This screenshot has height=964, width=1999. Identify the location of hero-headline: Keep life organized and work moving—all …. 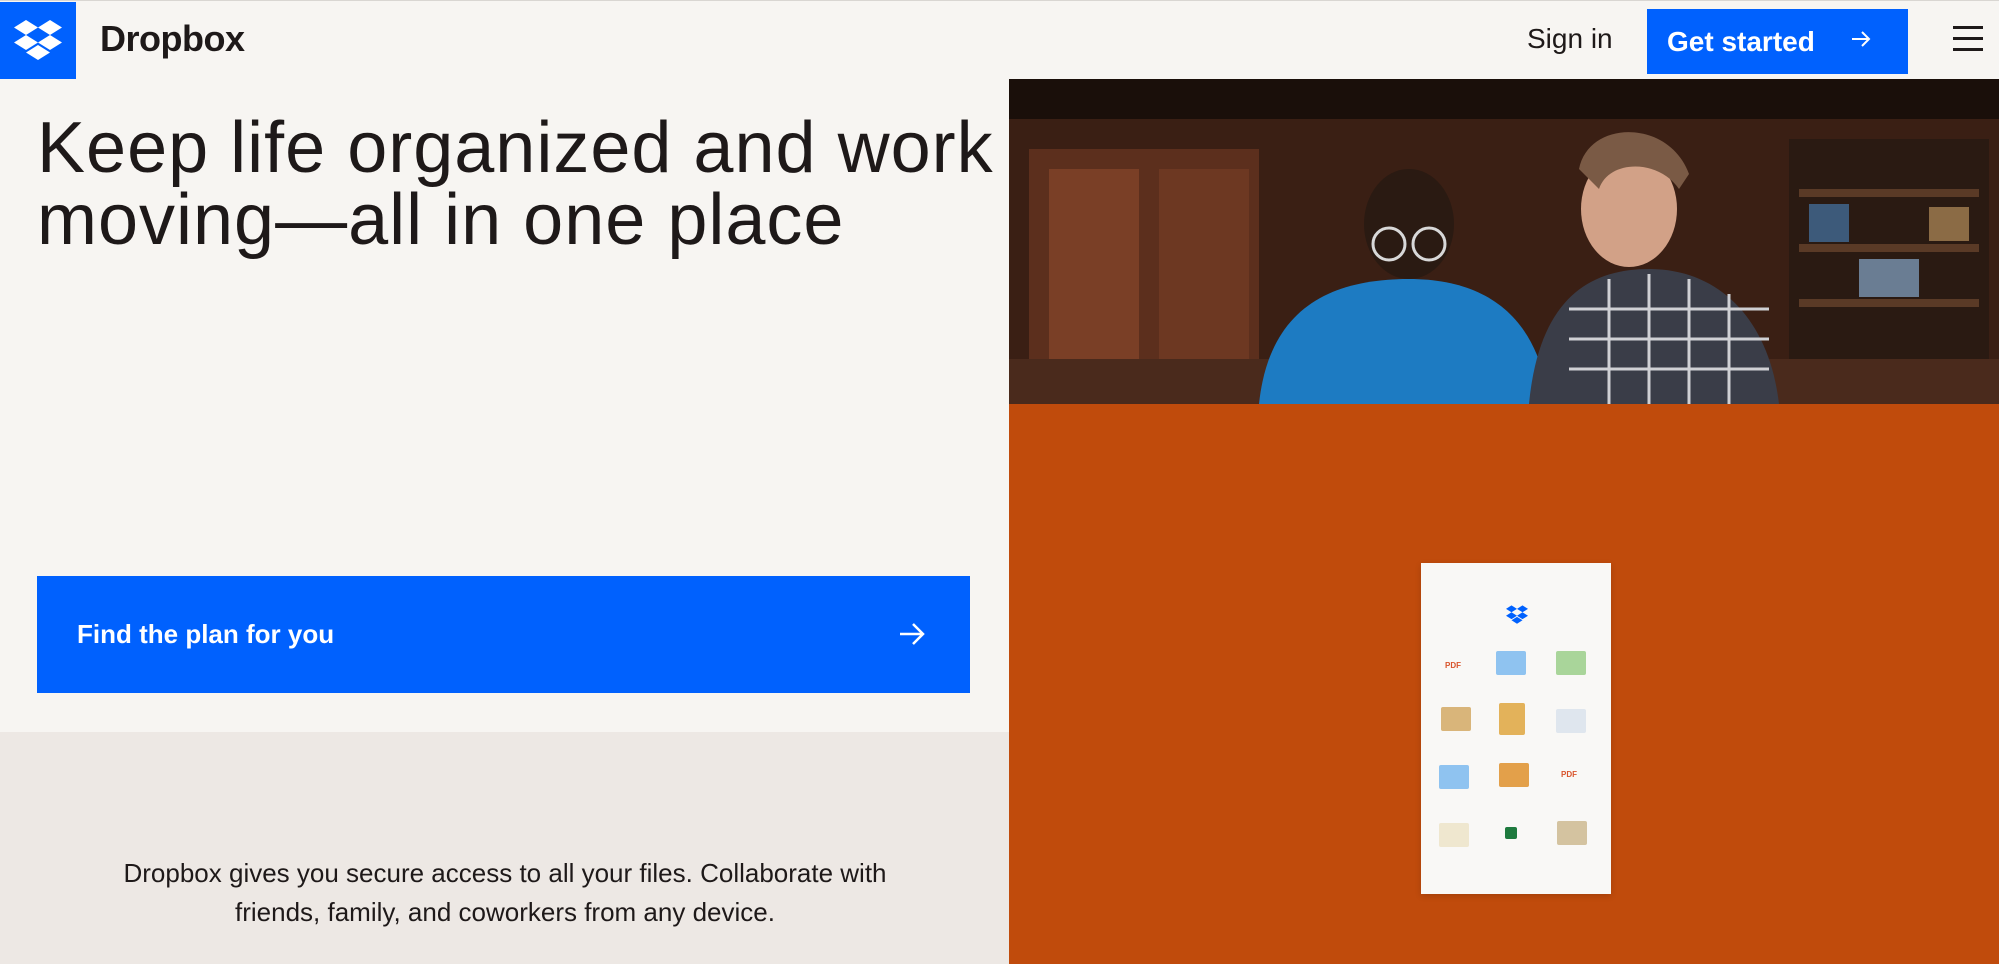
(515, 184).